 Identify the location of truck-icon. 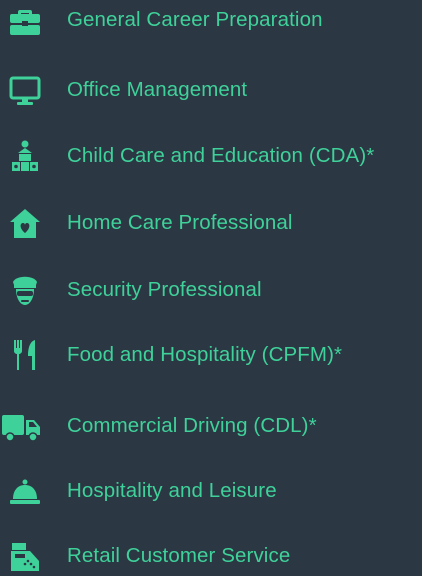
(22, 426).